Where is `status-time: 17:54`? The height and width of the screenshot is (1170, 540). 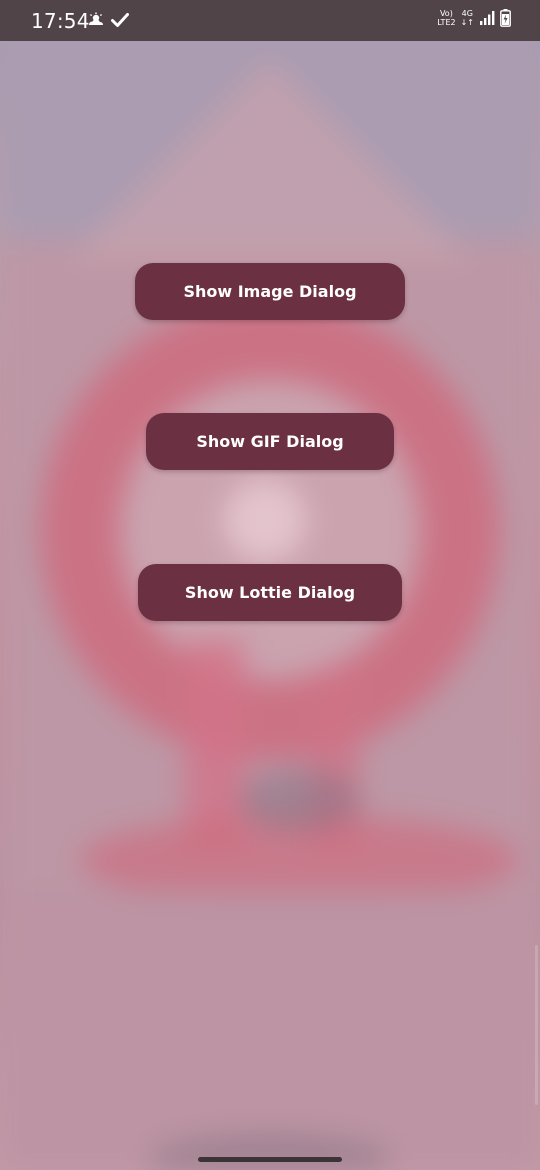 status-time: 17:54 is located at coordinates (60, 21).